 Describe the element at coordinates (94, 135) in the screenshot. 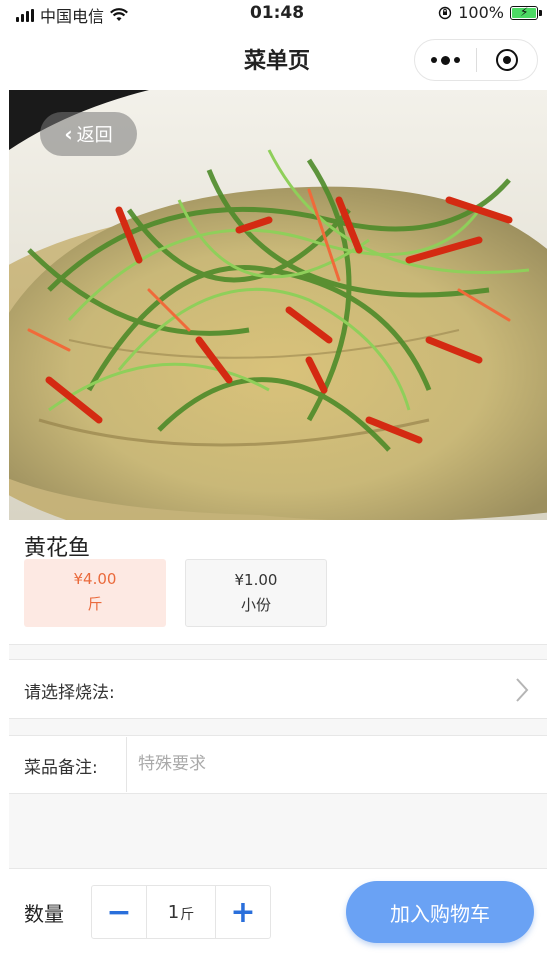

I see `back-label: 返回` at that location.